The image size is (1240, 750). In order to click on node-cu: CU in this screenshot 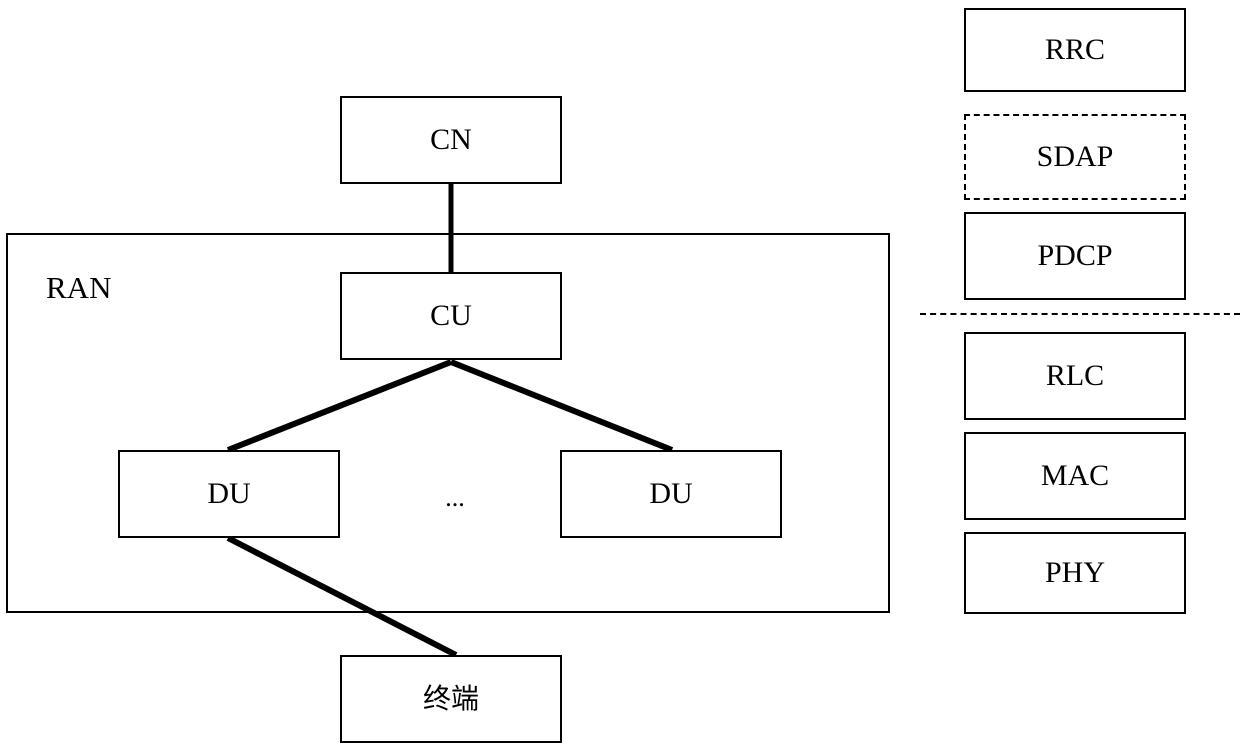, I will do `click(451, 316)`.